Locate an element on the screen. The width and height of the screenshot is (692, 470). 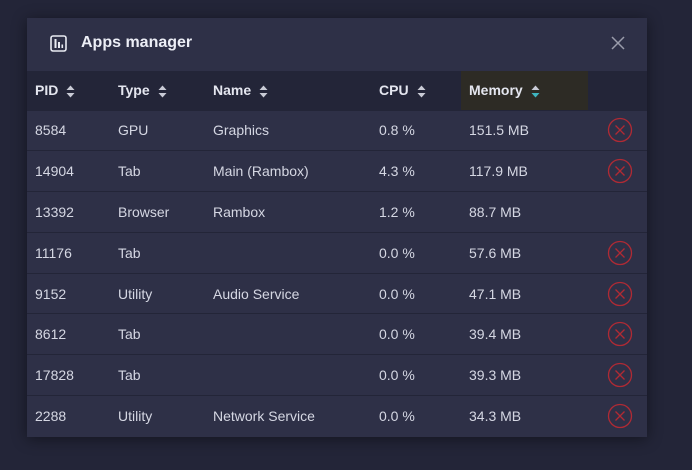
table-row: 11176 Tab 0.0 % 57.6 MB is located at coordinates (337, 252).